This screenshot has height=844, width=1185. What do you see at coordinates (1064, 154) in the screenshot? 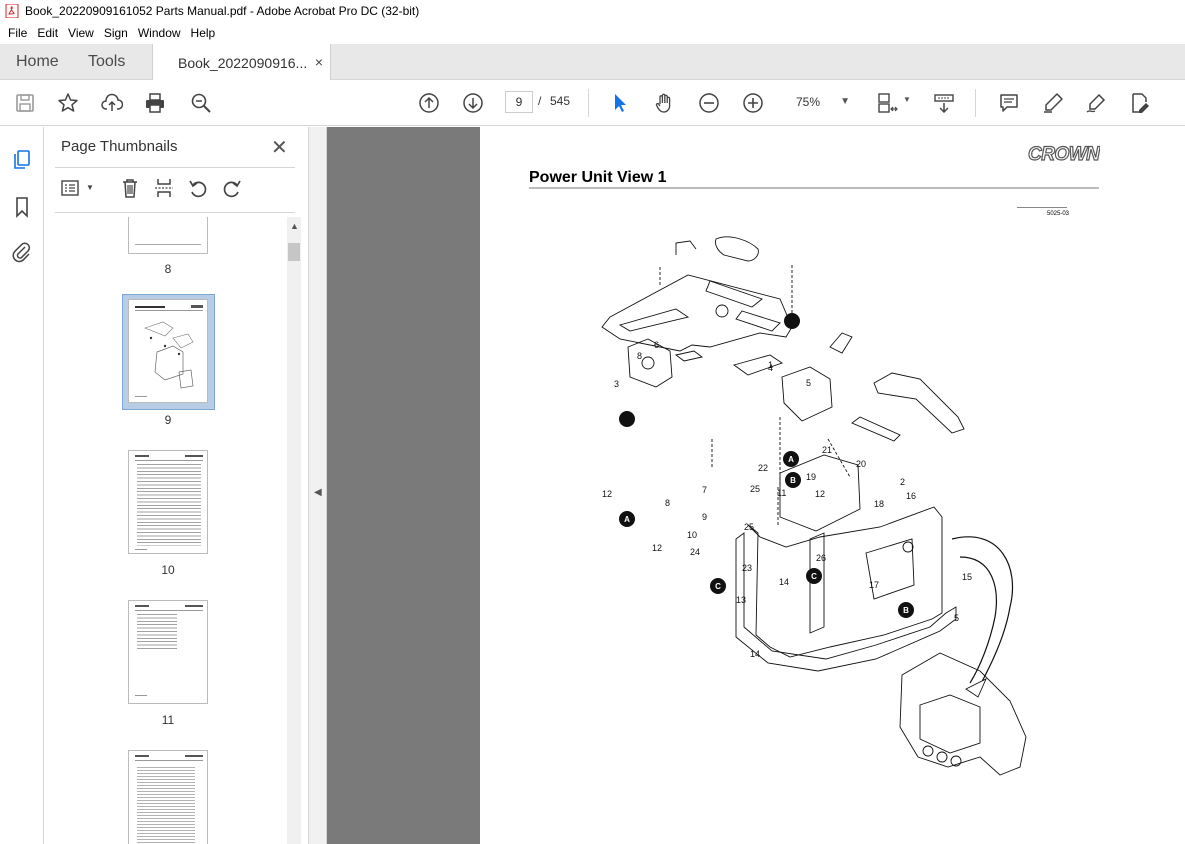
I see `crown-logo: CROWN` at bounding box center [1064, 154].